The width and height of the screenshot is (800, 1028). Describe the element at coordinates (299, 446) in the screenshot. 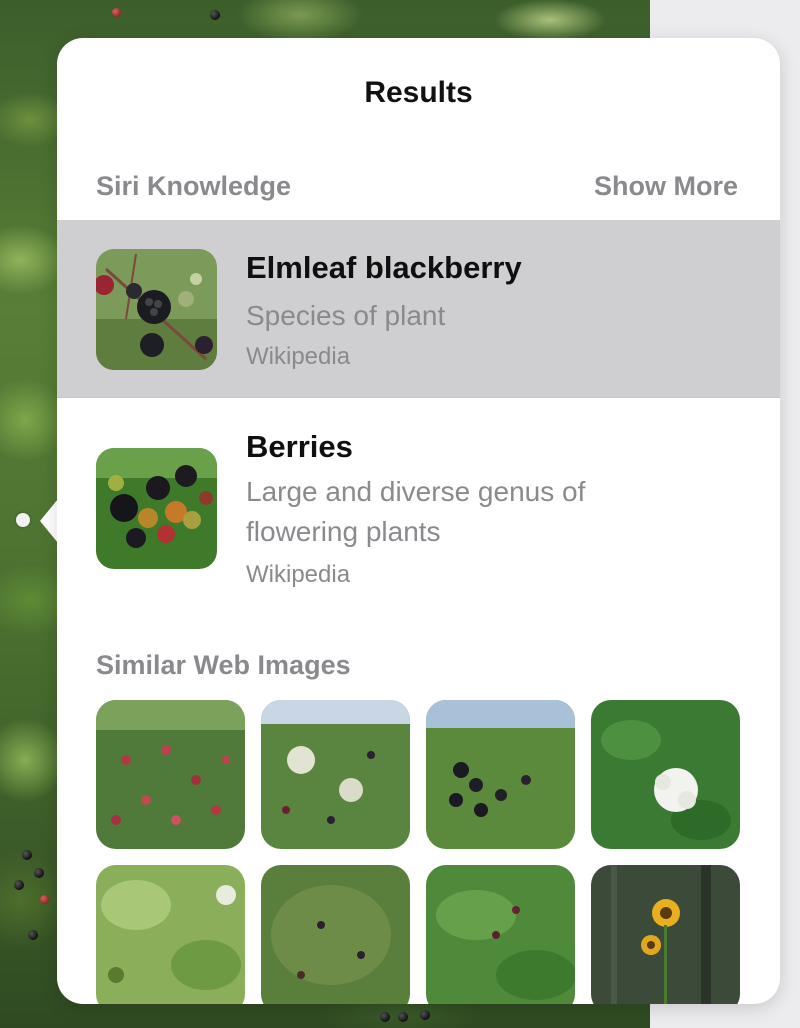

I see `result-title: Berries` at that location.